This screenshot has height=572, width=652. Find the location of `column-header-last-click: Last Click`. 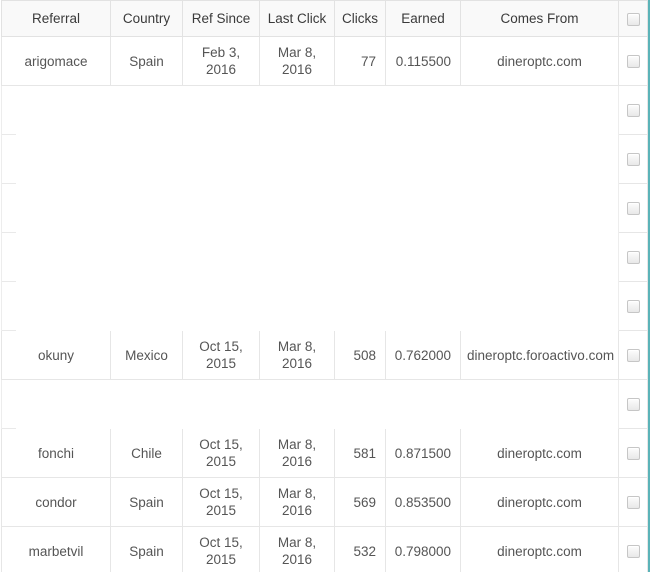

column-header-last-click: Last Click is located at coordinates (297, 18).